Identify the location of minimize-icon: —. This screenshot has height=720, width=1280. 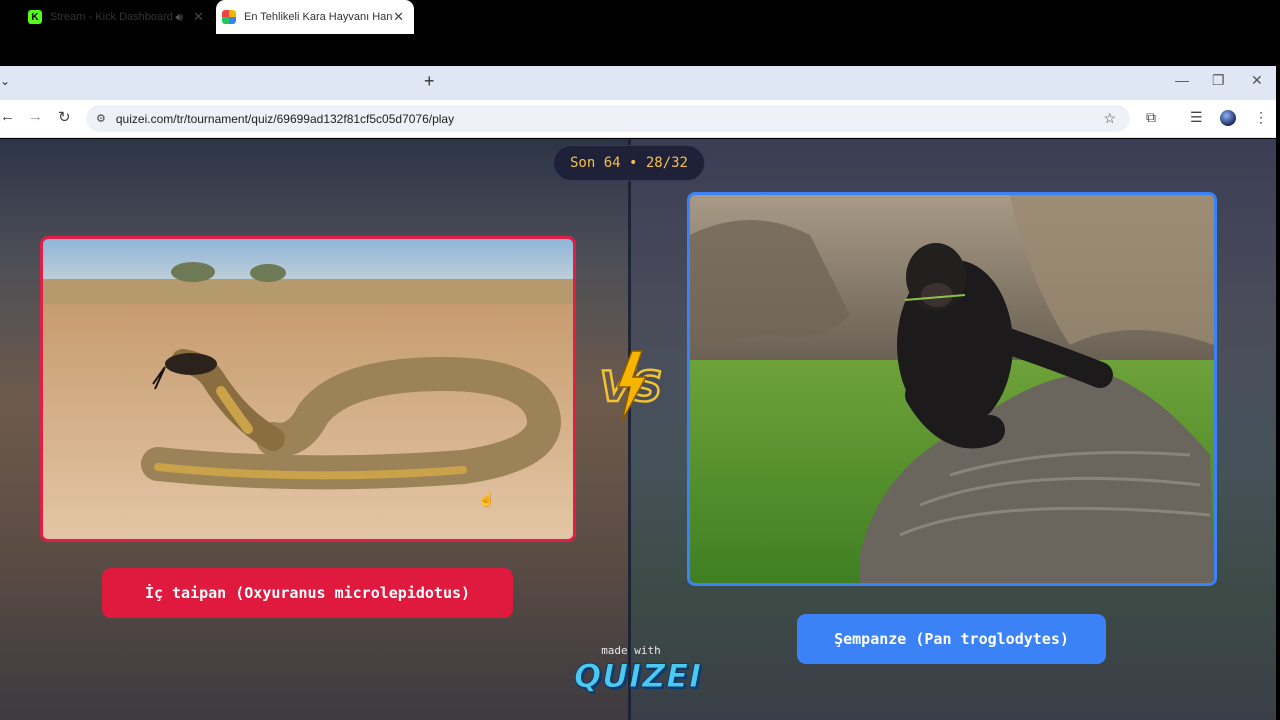
(1182, 80).